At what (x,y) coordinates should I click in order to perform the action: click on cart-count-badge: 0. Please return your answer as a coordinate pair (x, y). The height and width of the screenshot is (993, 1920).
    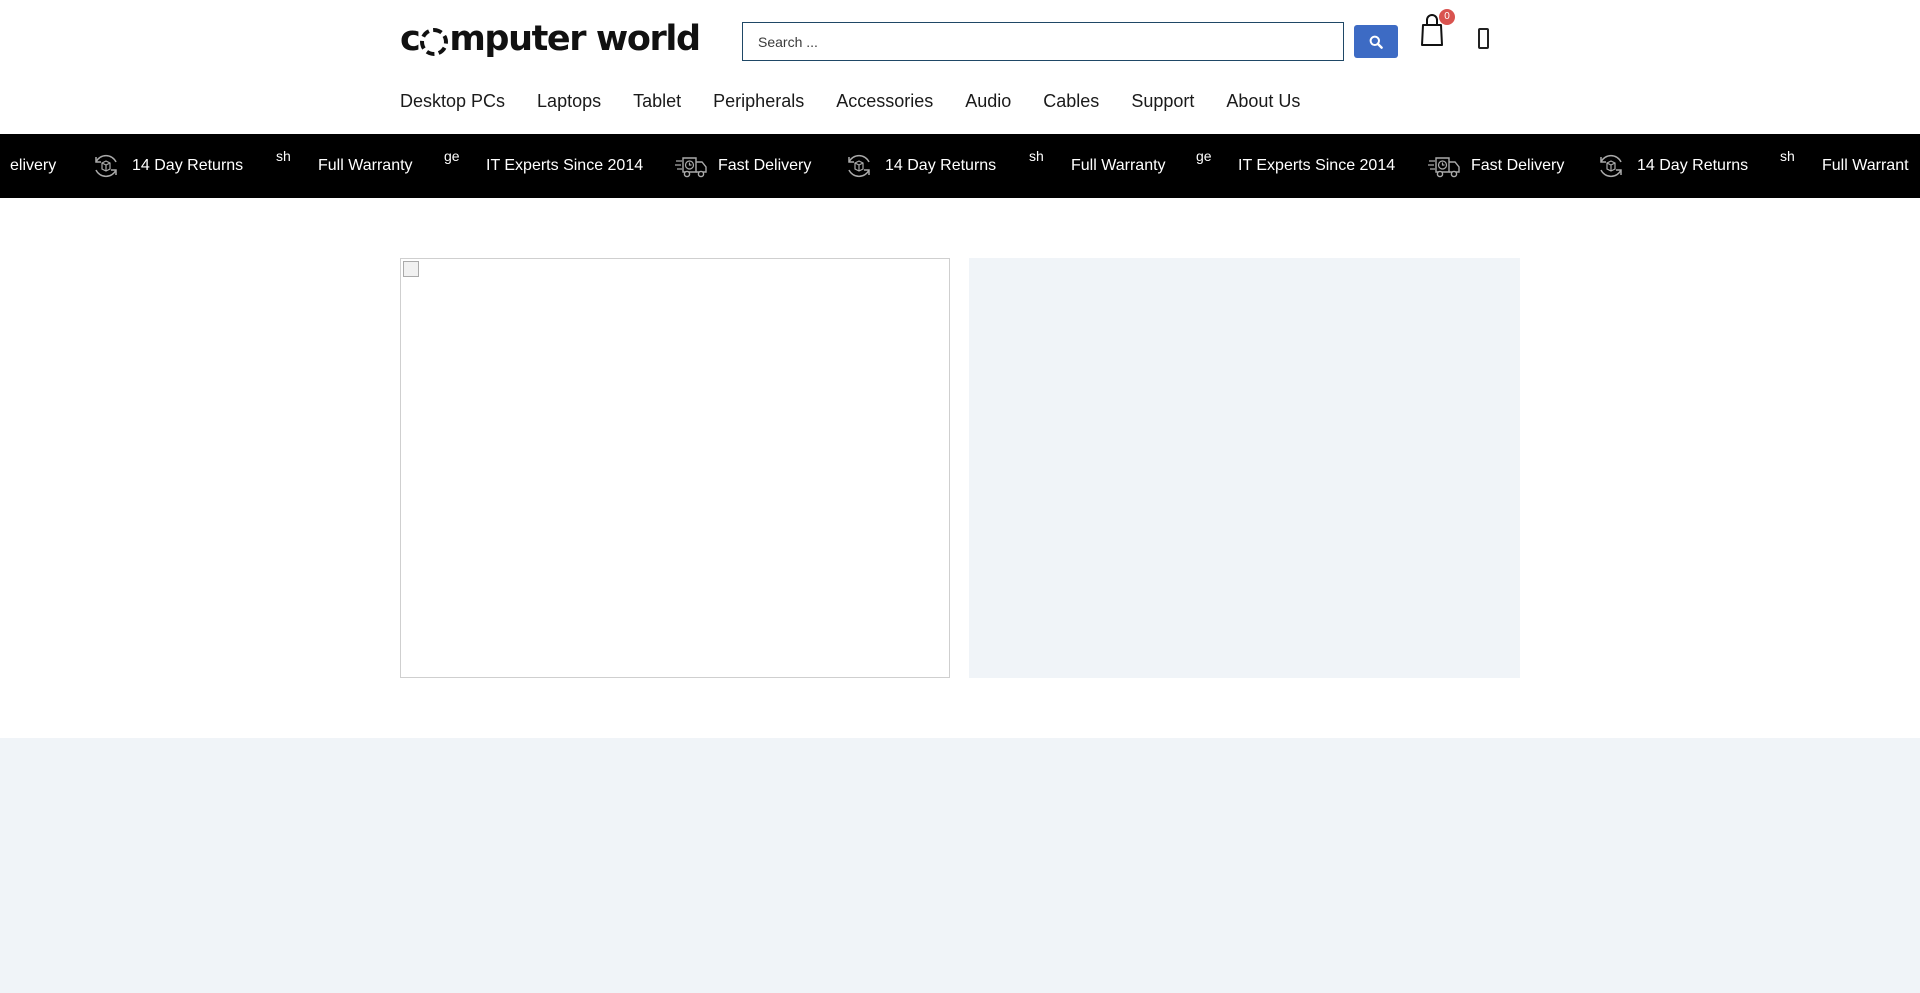
    Looking at the image, I should click on (1447, 17).